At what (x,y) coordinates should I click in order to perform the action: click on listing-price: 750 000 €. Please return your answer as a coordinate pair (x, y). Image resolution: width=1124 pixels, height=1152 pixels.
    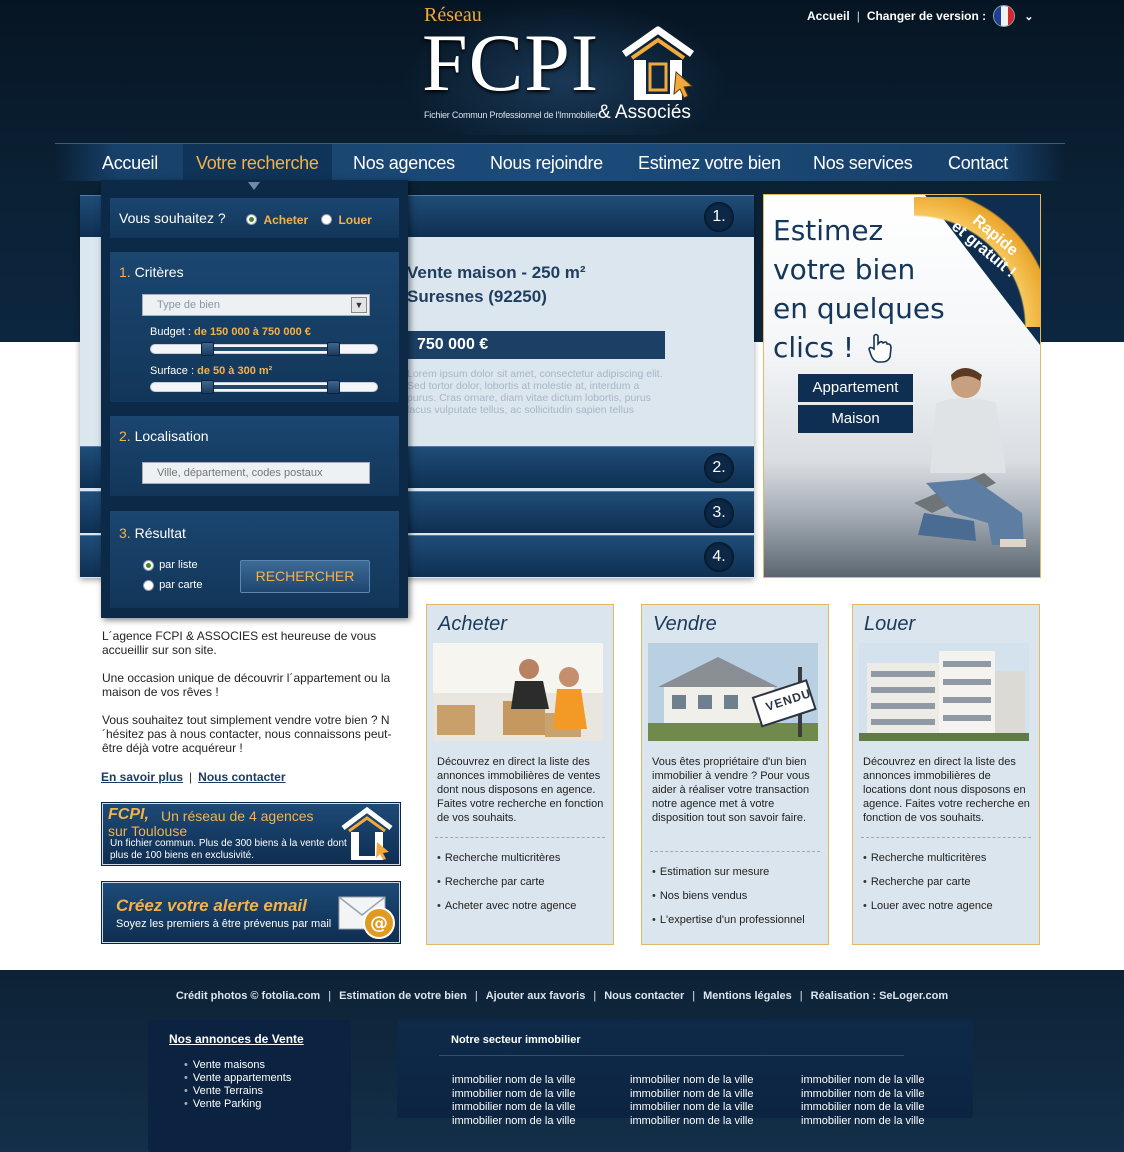
    Looking at the image, I should click on (536, 345).